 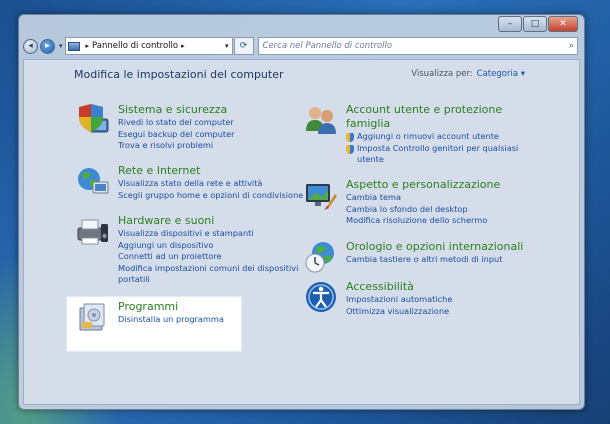 I want to click on link-change-background: Cambia lo sfondo del desktop, so click(x=423, y=210).